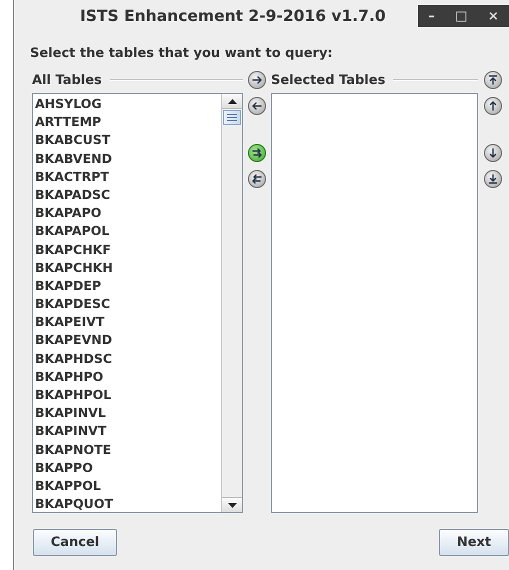  I want to click on arrow-left-icon, so click(257, 106).